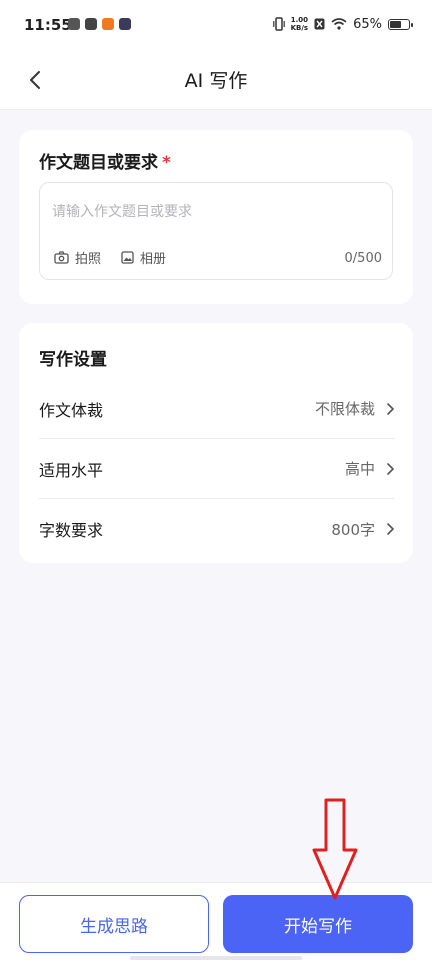  I want to click on topic-tools: 拍照 相册, so click(110, 257).